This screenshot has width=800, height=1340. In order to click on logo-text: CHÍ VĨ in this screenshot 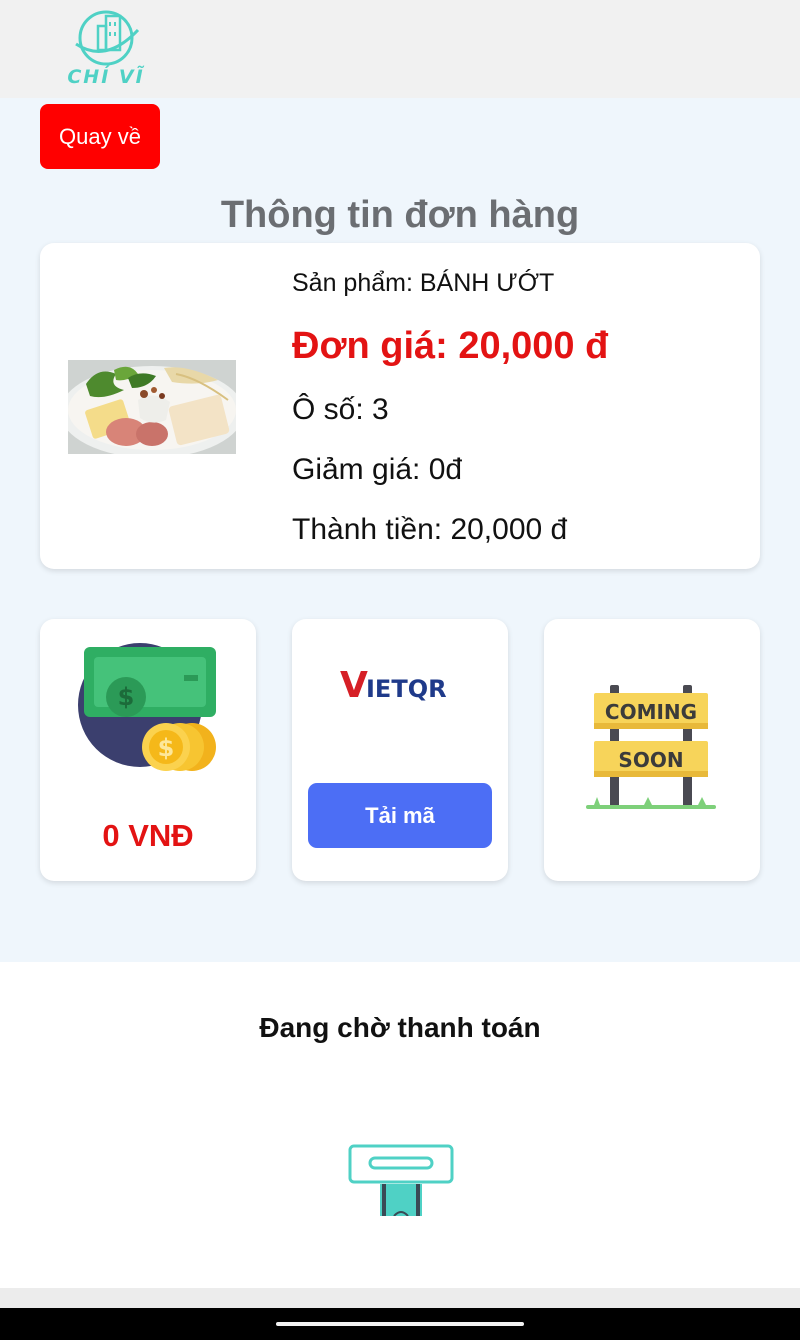, I will do `click(106, 77)`.